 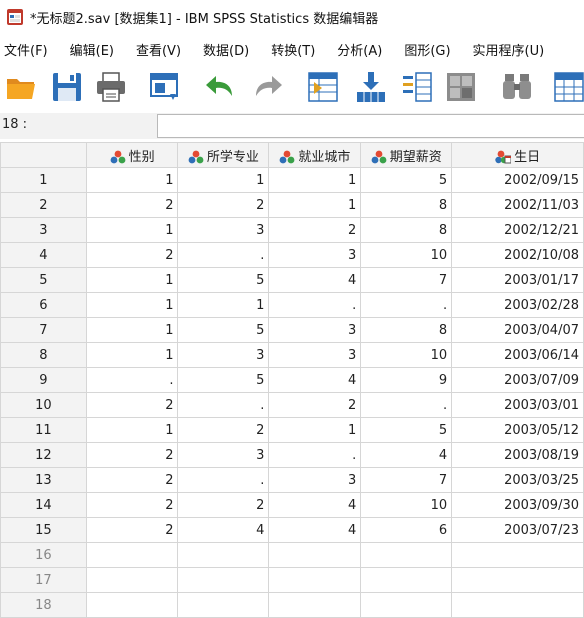 I want to click on find-icon, so click(x=517, y=87).